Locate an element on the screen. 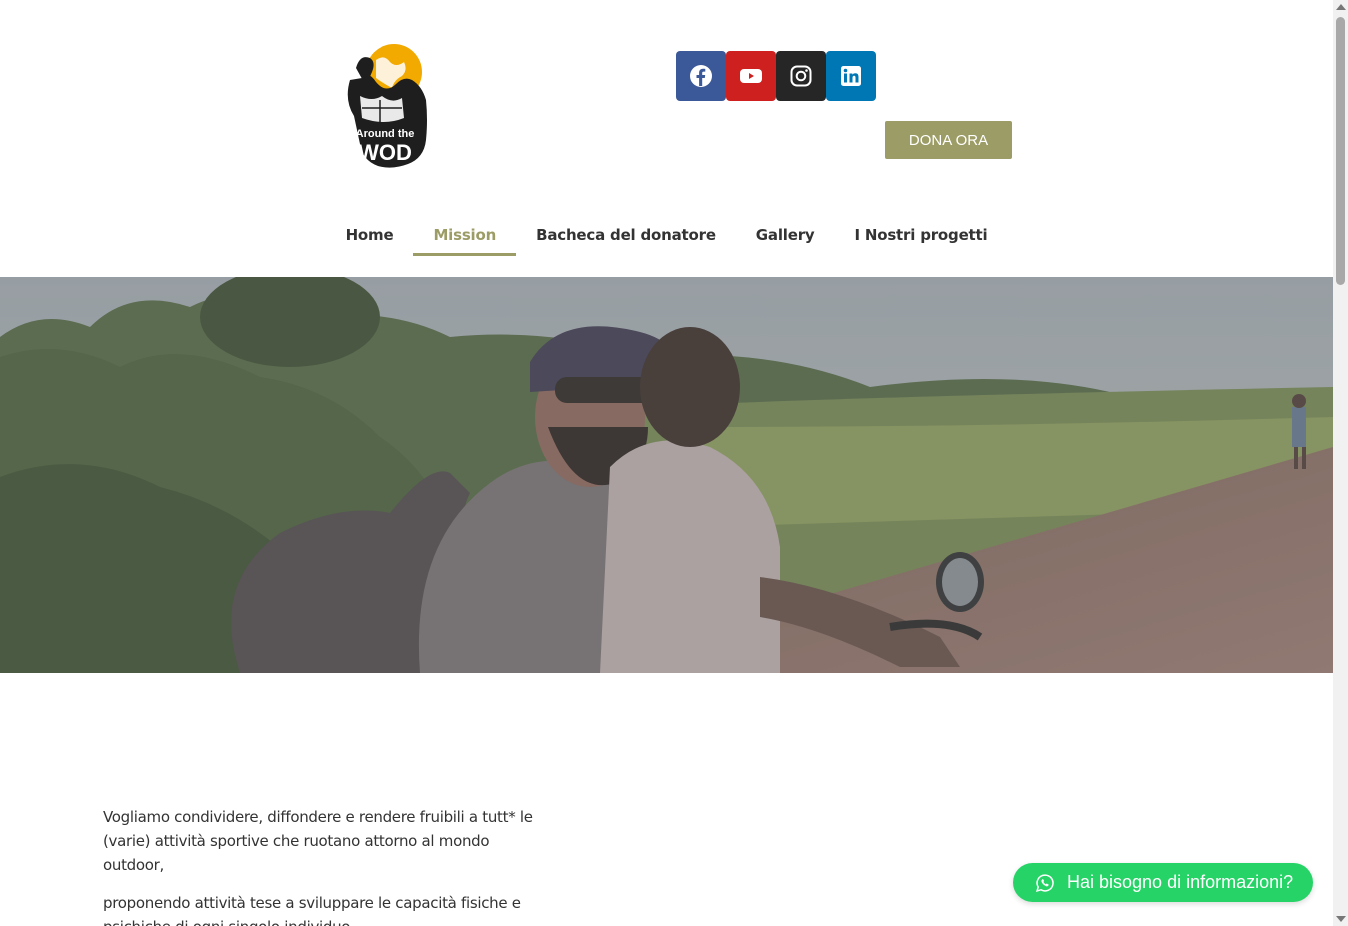 The height and width of the screenshot is (926, 1348). scroll-down-arrow-icon is located at coordinates (1341, 919).